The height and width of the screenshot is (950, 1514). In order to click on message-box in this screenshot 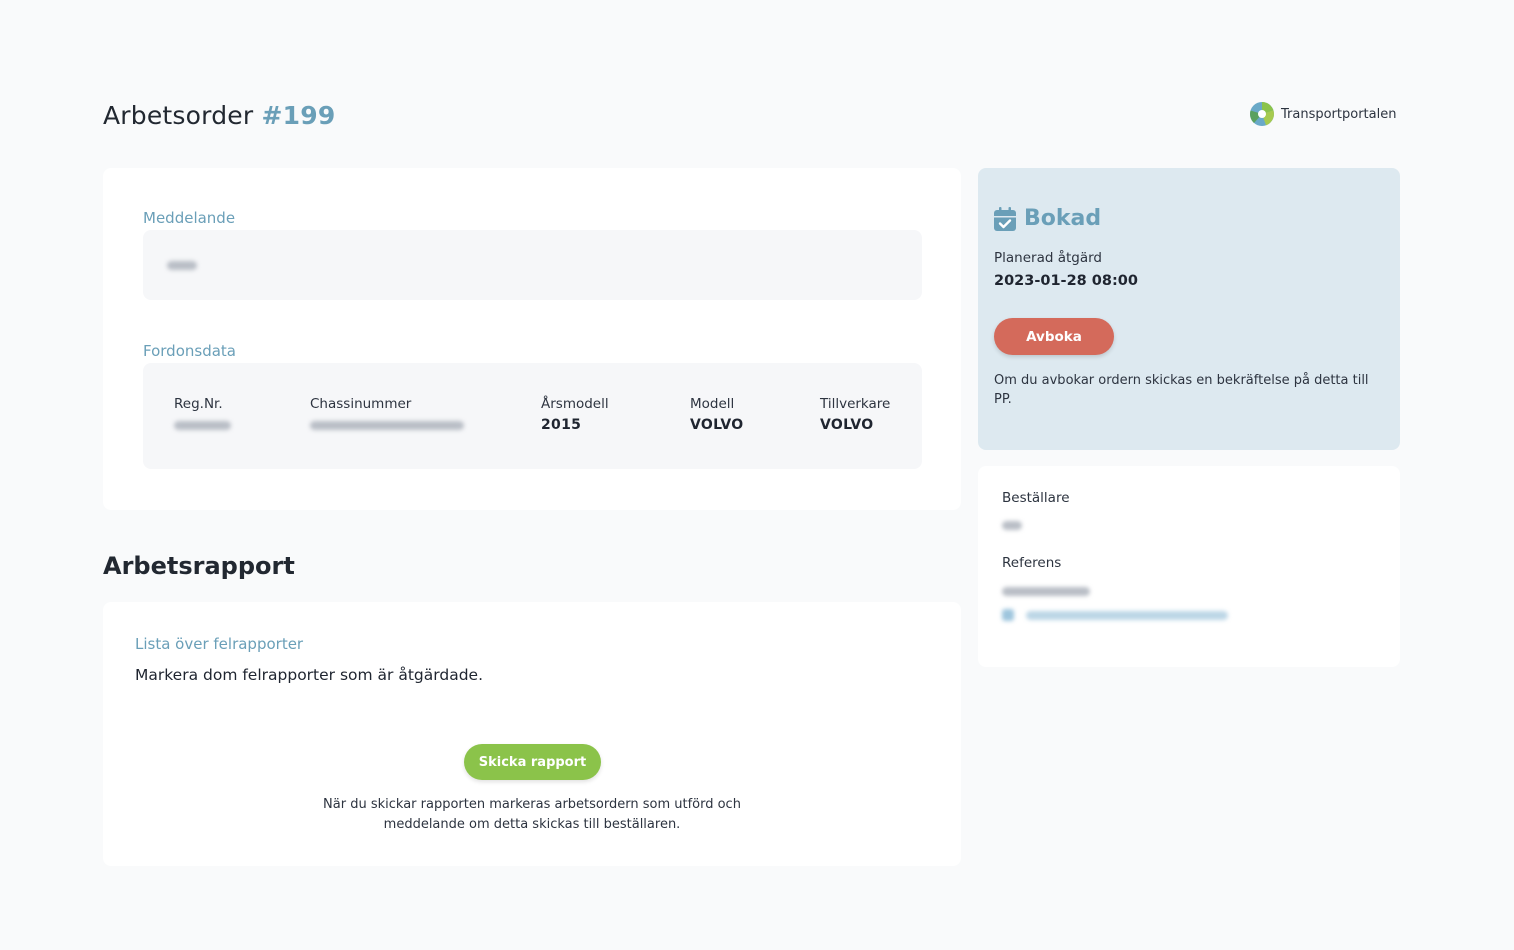, I will do `click(532, 265)`.